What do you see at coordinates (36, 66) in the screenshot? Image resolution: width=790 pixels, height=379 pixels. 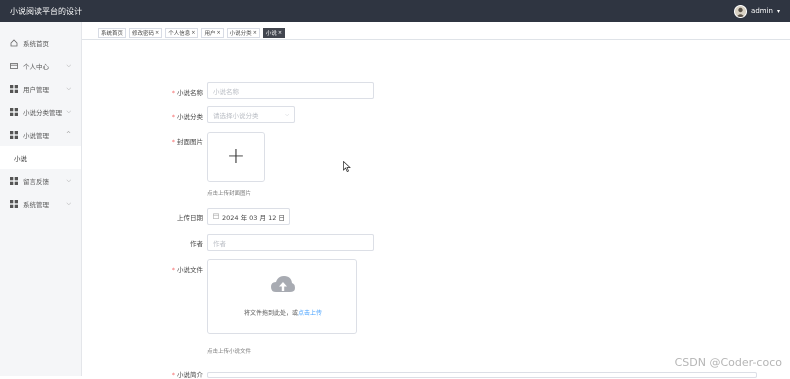 I see `sidebar-item-label: 个人中心` at bounding box center [36, 66].